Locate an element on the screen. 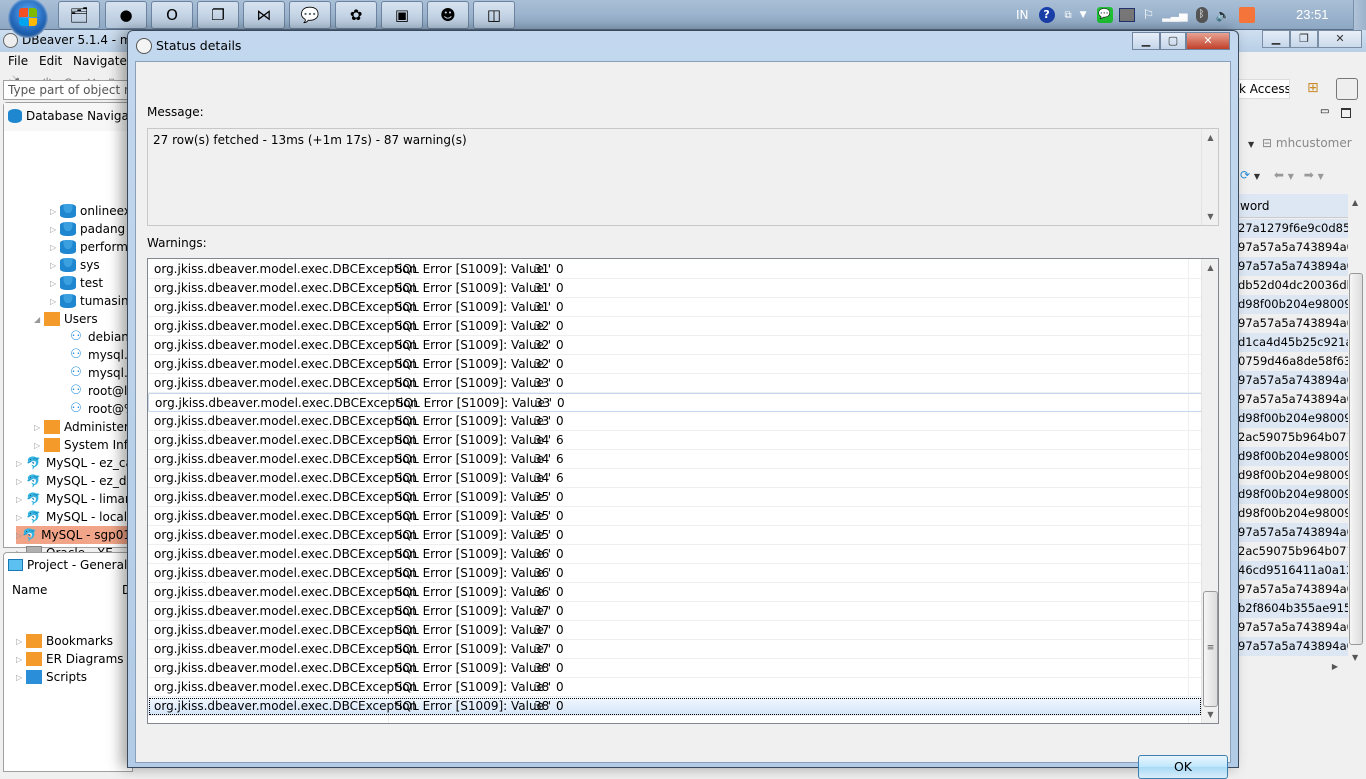 This screenshot has width=1366, height=779. close-button: ✕ is located at coordinates (1340, 39).